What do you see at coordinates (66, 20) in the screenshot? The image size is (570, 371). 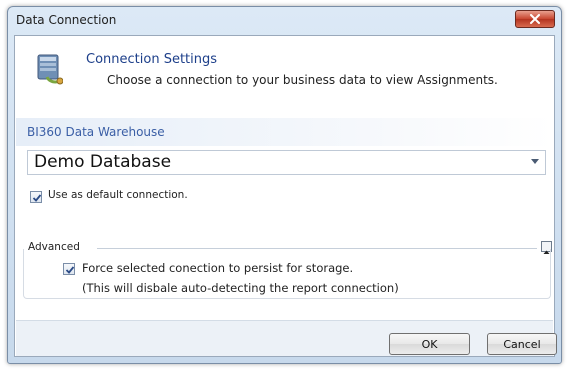 I see `window-title: Data Connection` at bounding box center [66, 20].